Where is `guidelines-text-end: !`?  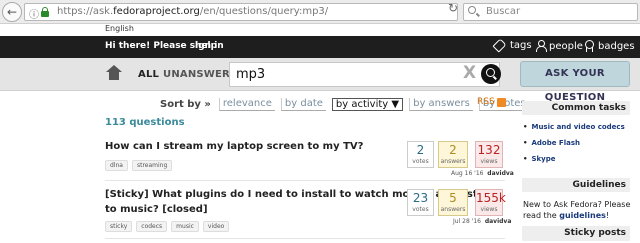 guidelines-text-end: ! is located at coordinates (607, 215).